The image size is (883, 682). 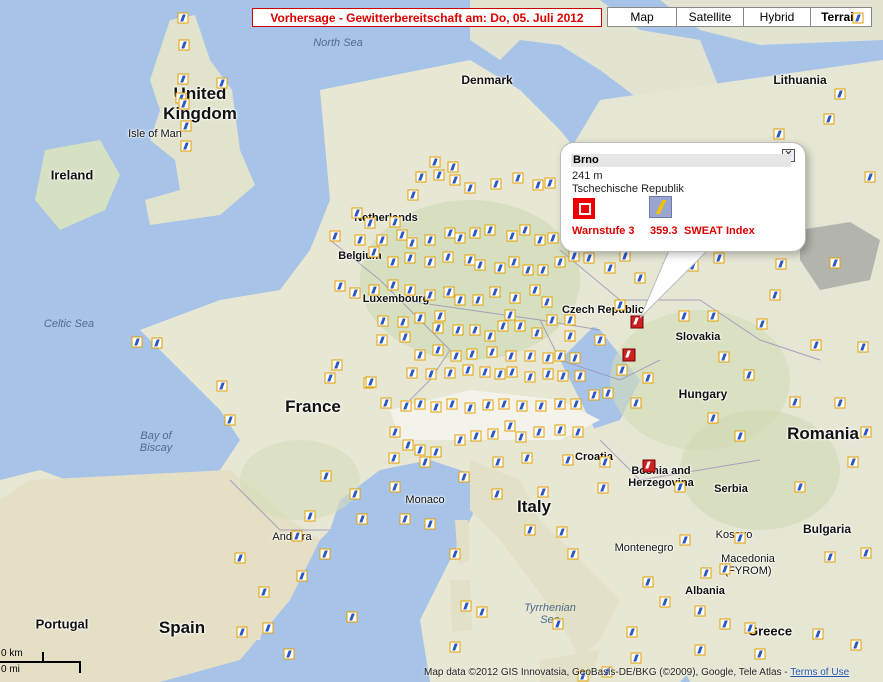 What do you see at coordinates (819, 672) in the screenshot?
I see `terms-of-use-link: Terms of Use` at bounding box center [819, 672].